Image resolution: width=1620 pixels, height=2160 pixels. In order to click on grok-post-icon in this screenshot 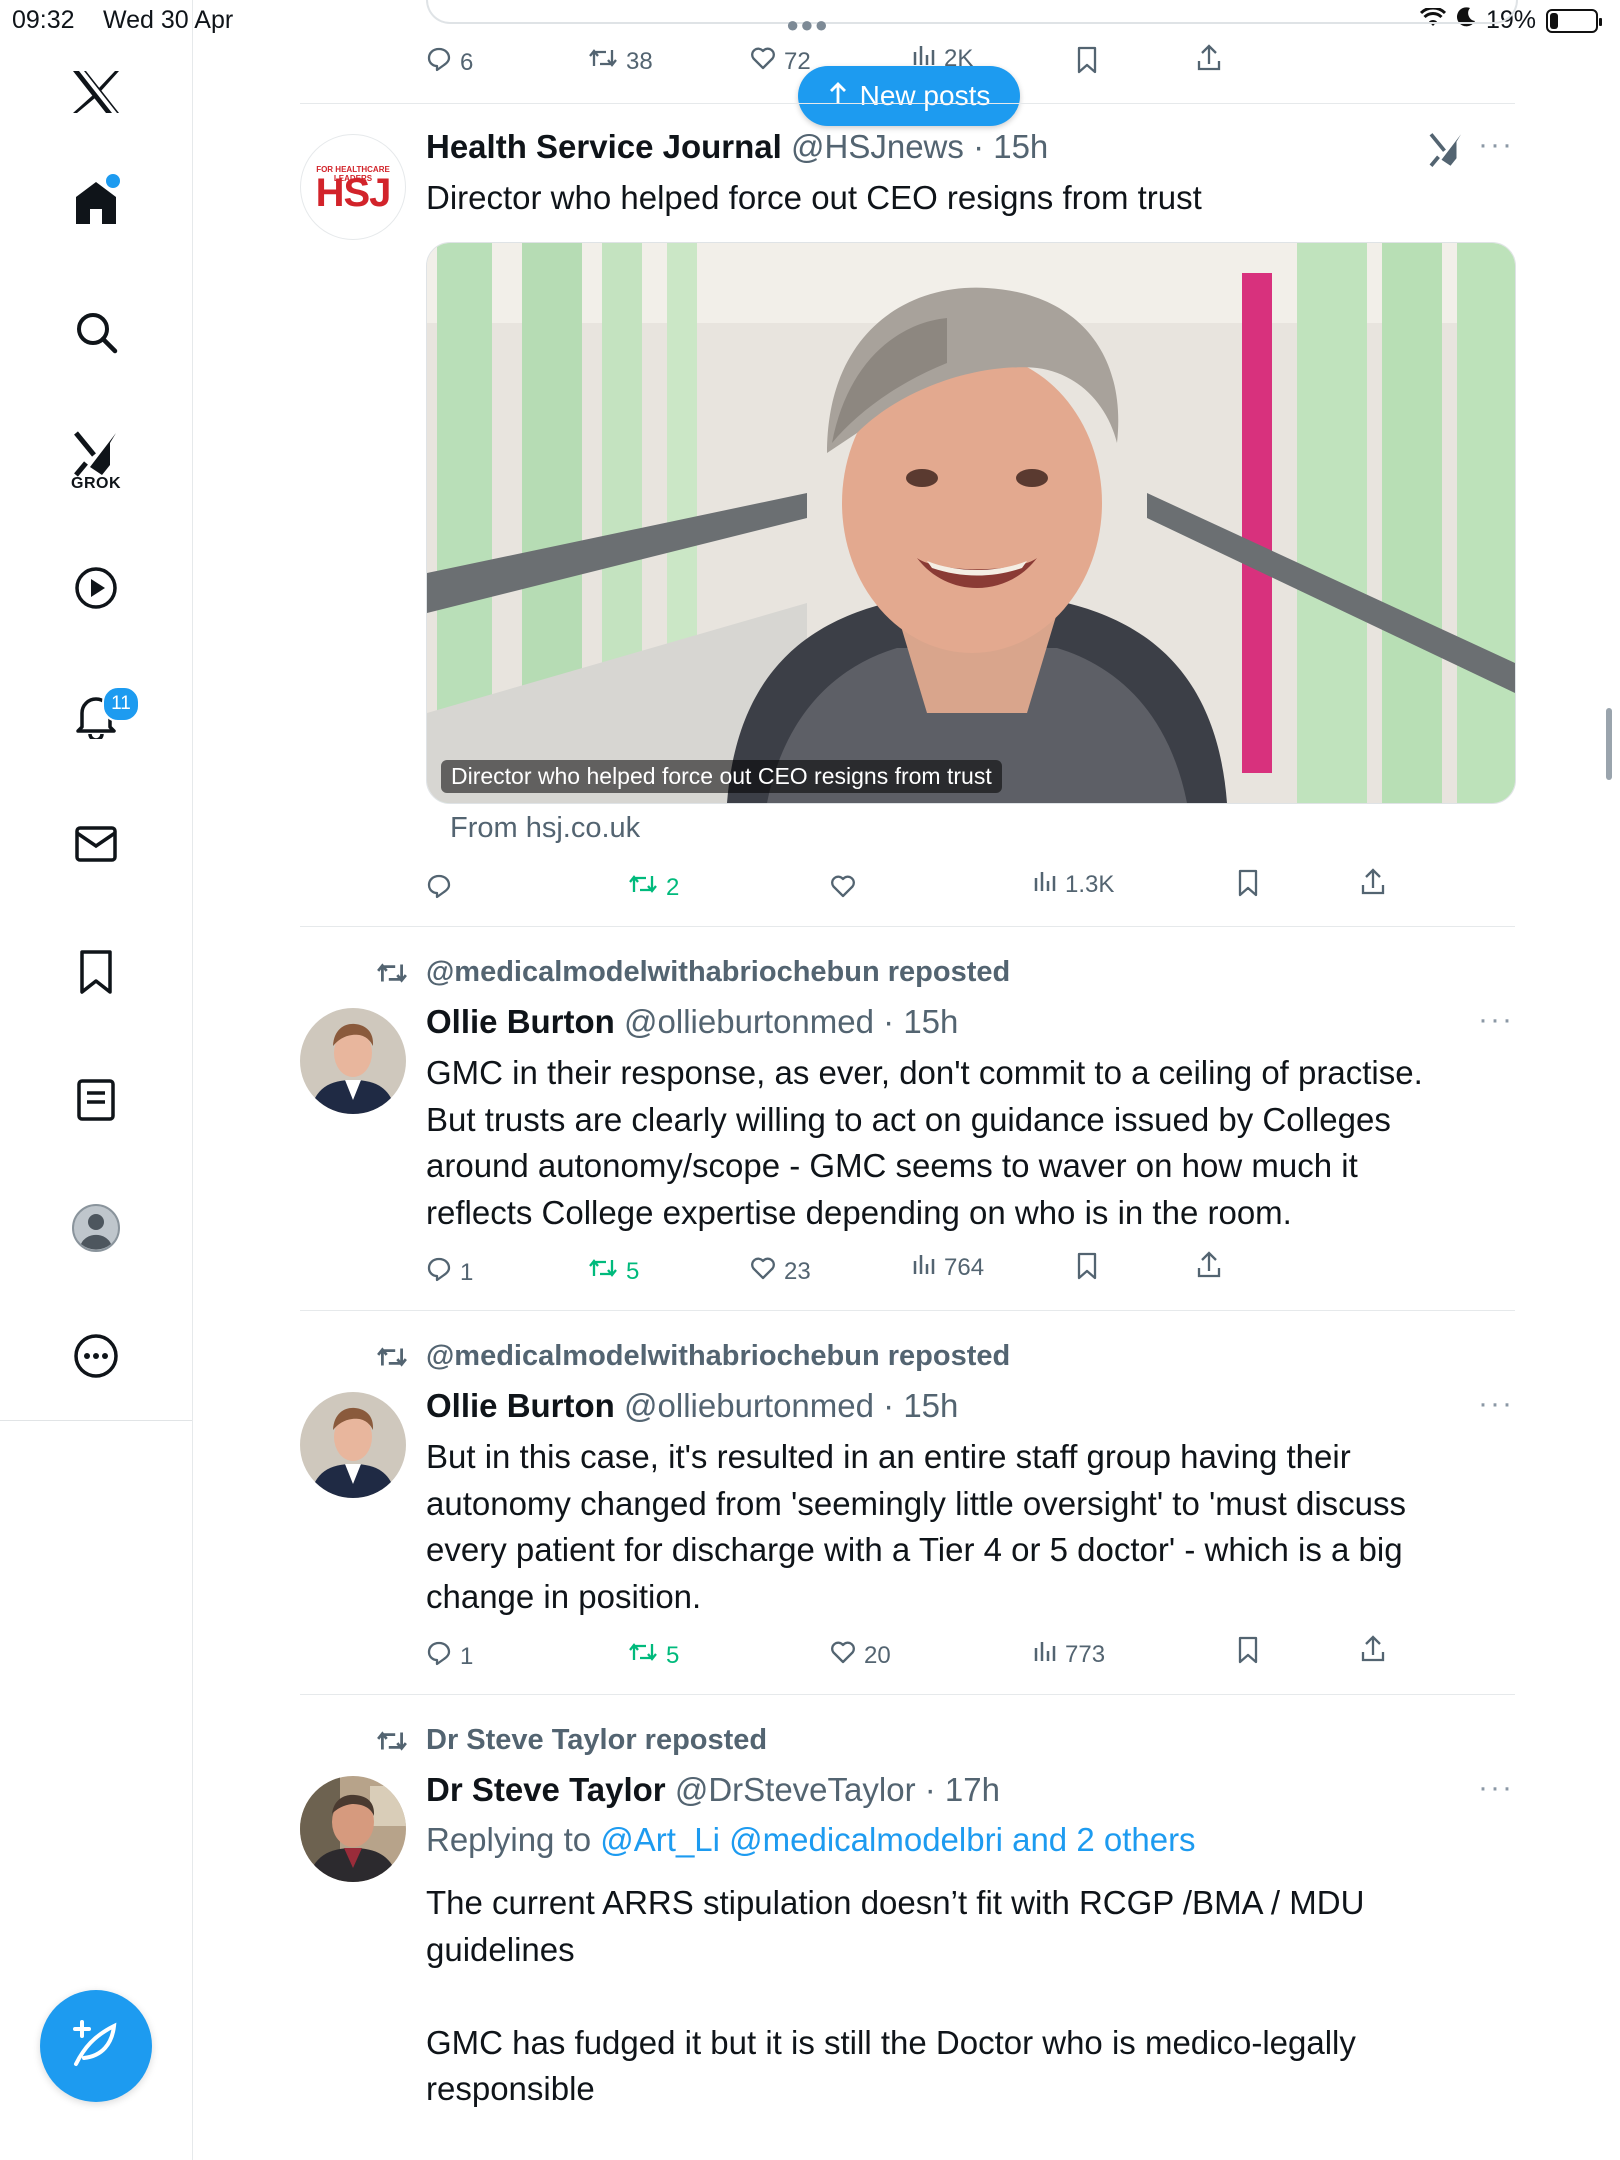, I will do `click(1446, 152)`.